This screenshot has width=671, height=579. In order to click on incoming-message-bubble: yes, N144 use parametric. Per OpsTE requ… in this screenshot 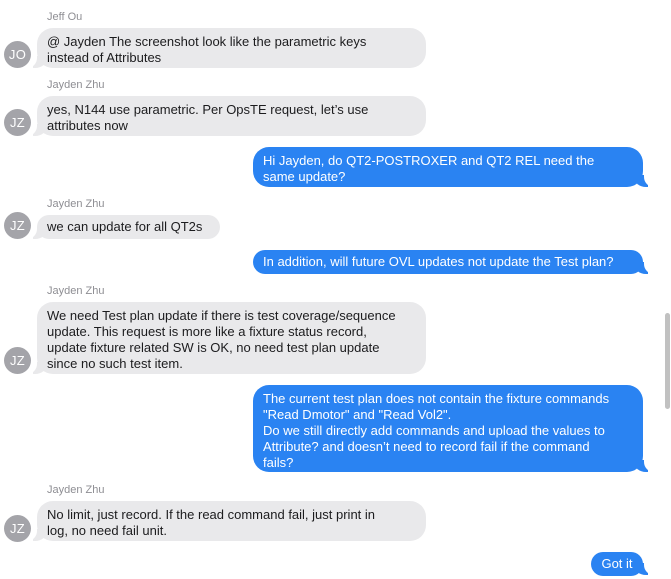, I will do `click(231, 116)`.